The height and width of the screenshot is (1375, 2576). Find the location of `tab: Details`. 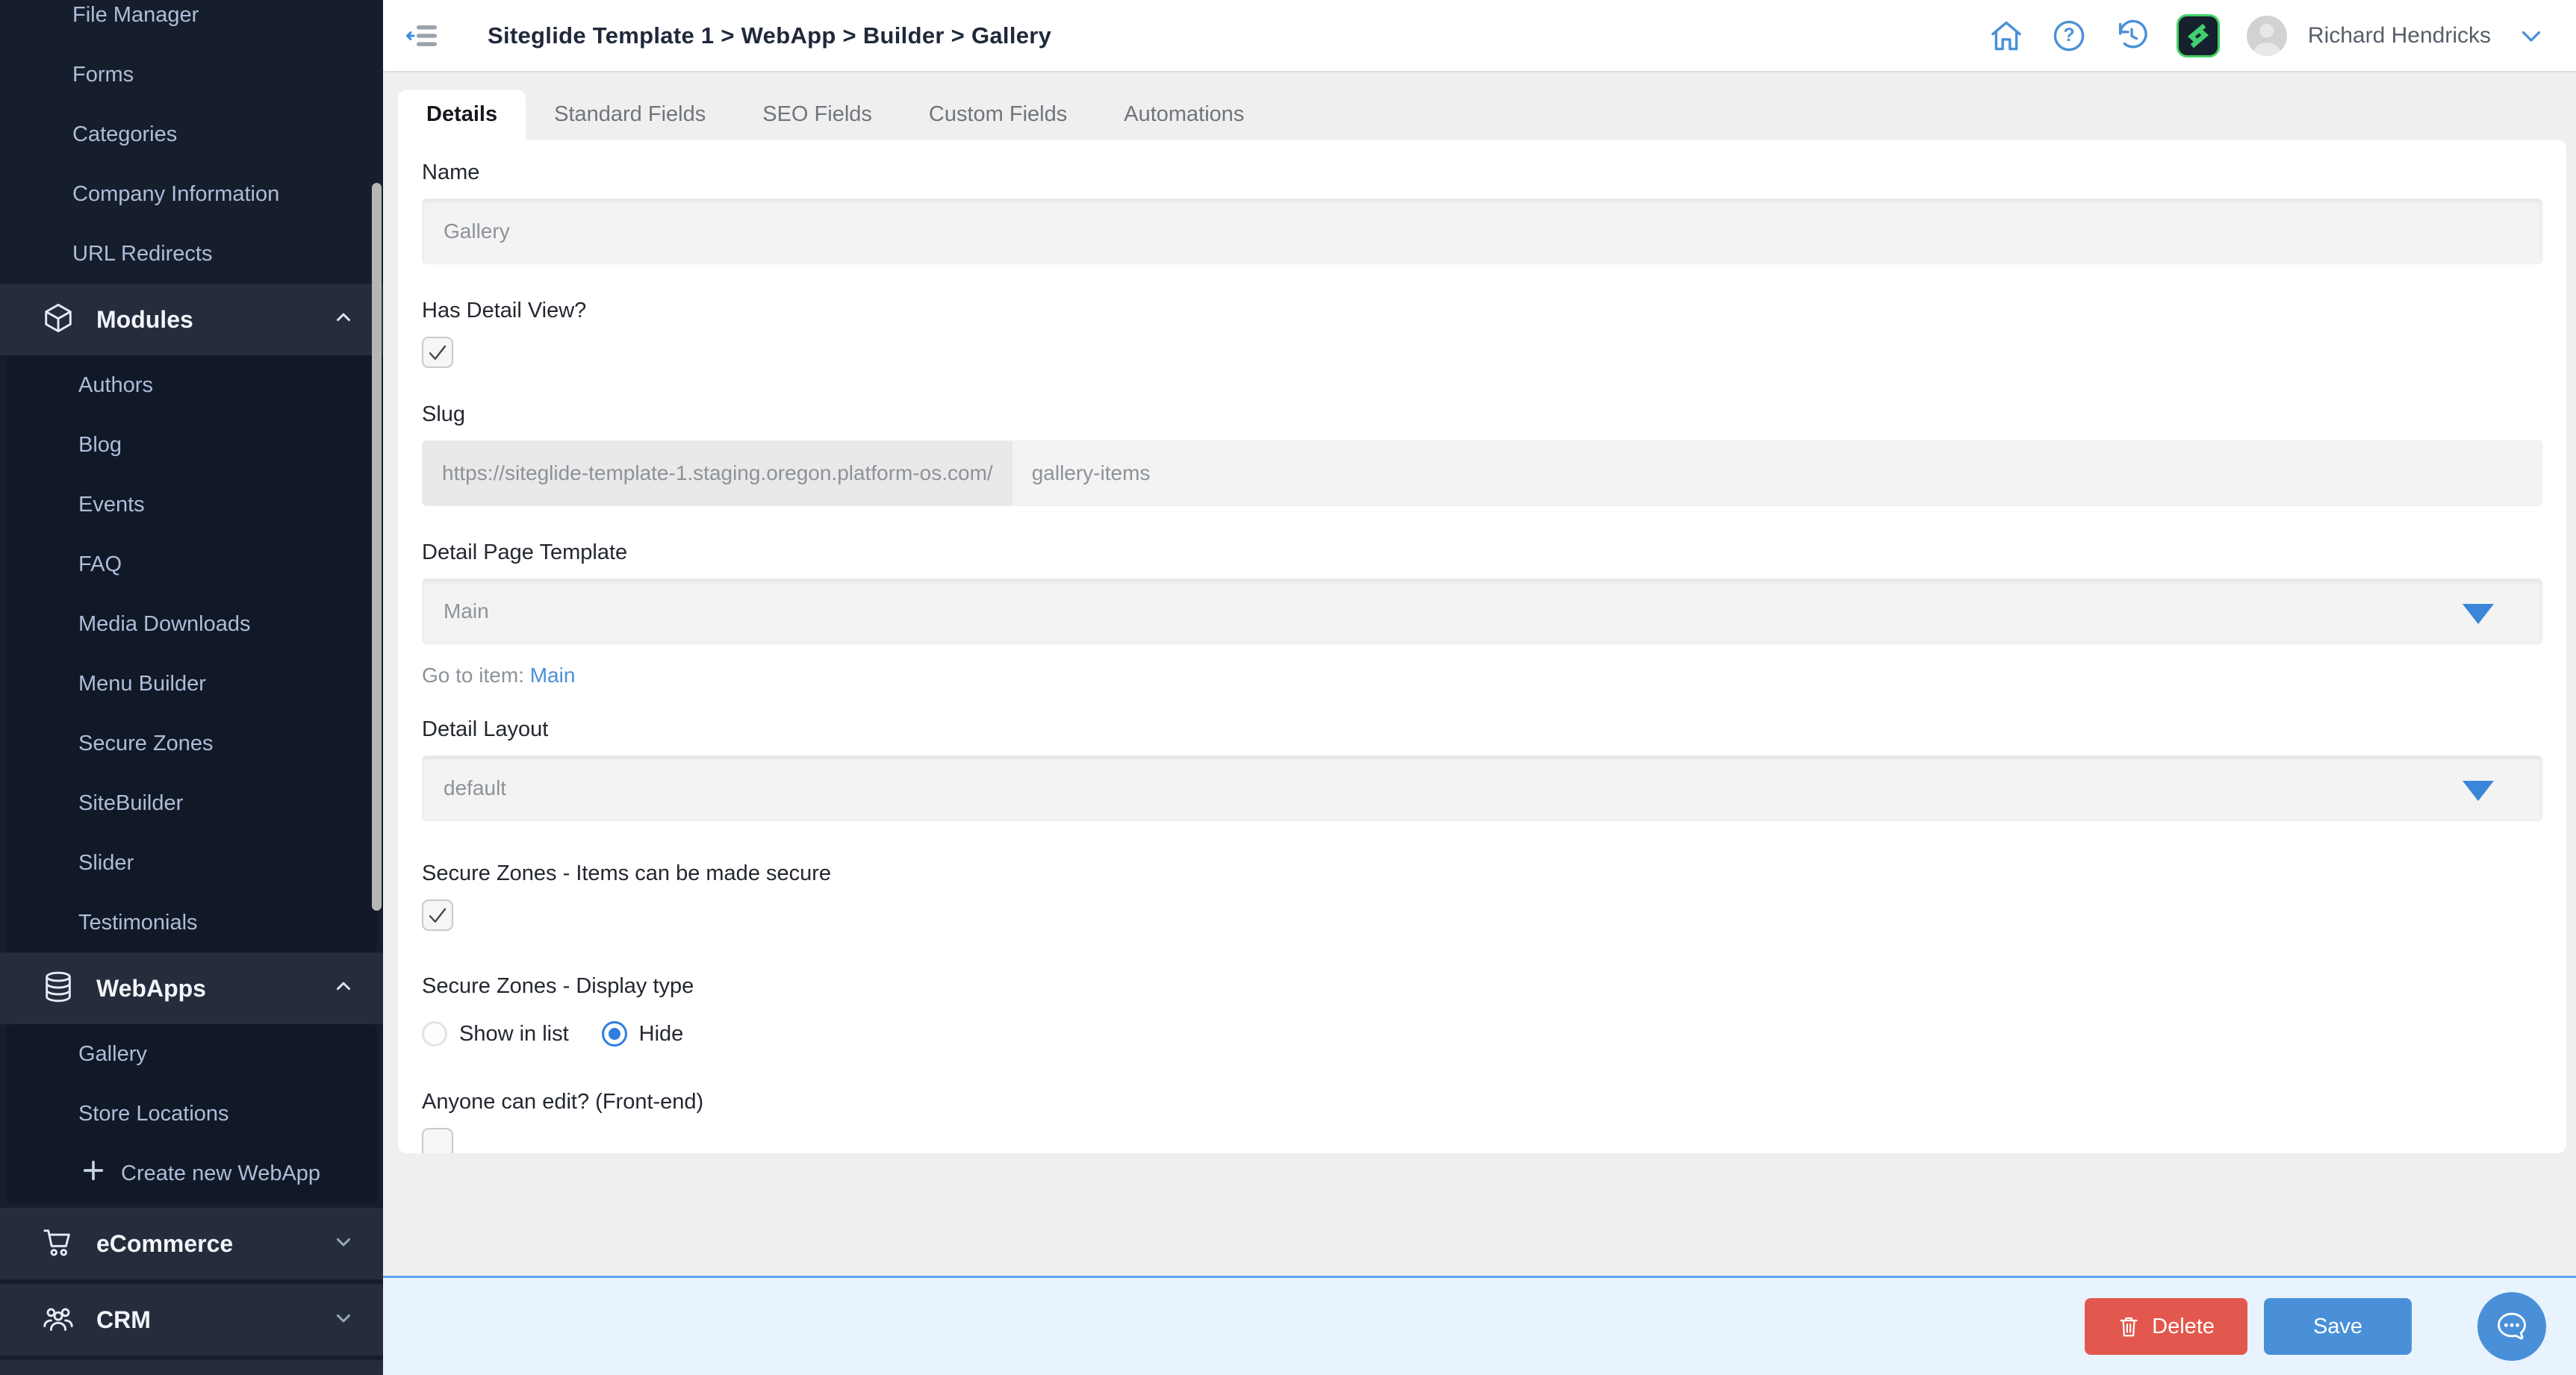

tab: Details is located at coordinates (462, 115).